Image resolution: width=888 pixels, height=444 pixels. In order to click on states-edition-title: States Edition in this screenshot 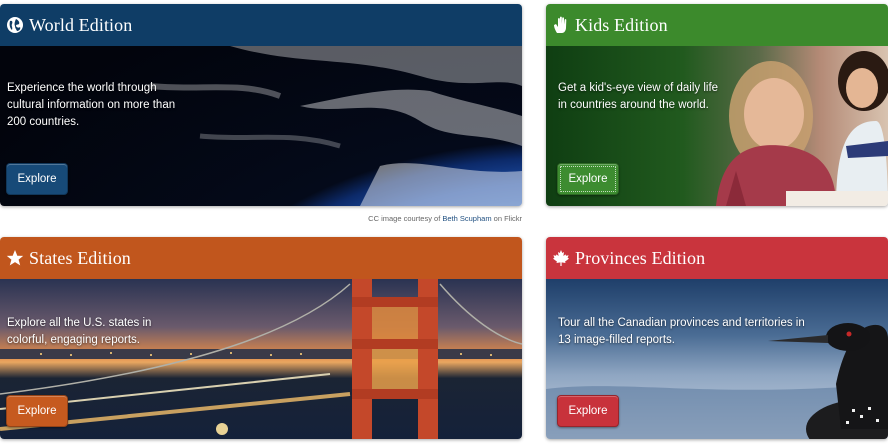, I will do `click(80, 257)`.